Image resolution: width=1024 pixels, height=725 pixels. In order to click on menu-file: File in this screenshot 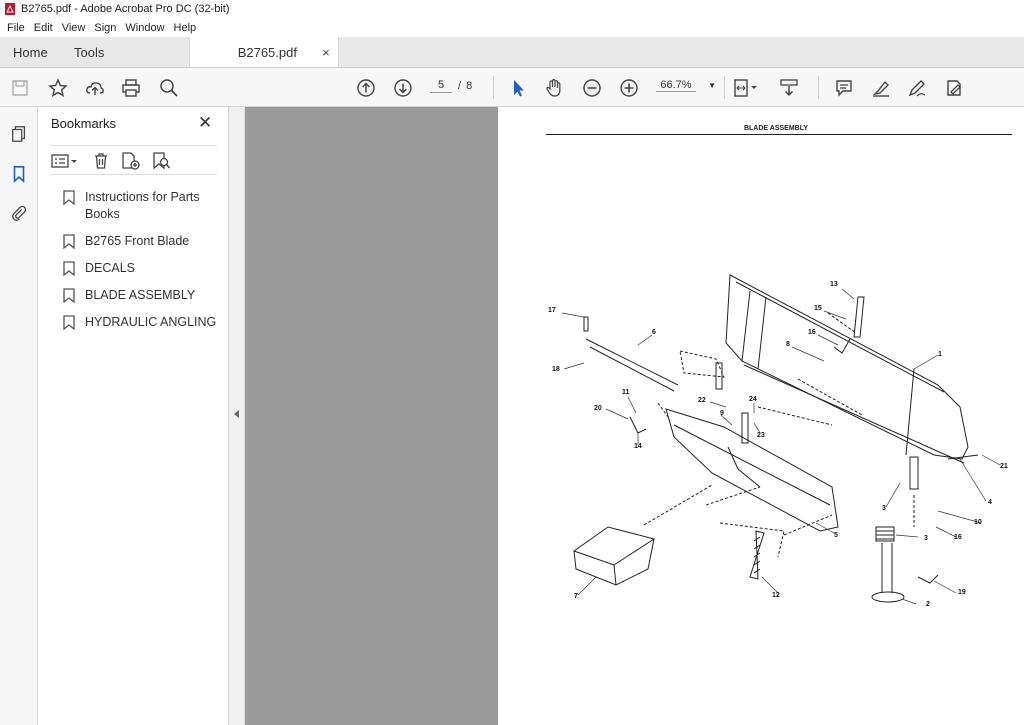, I will do `click(16, 28)`.